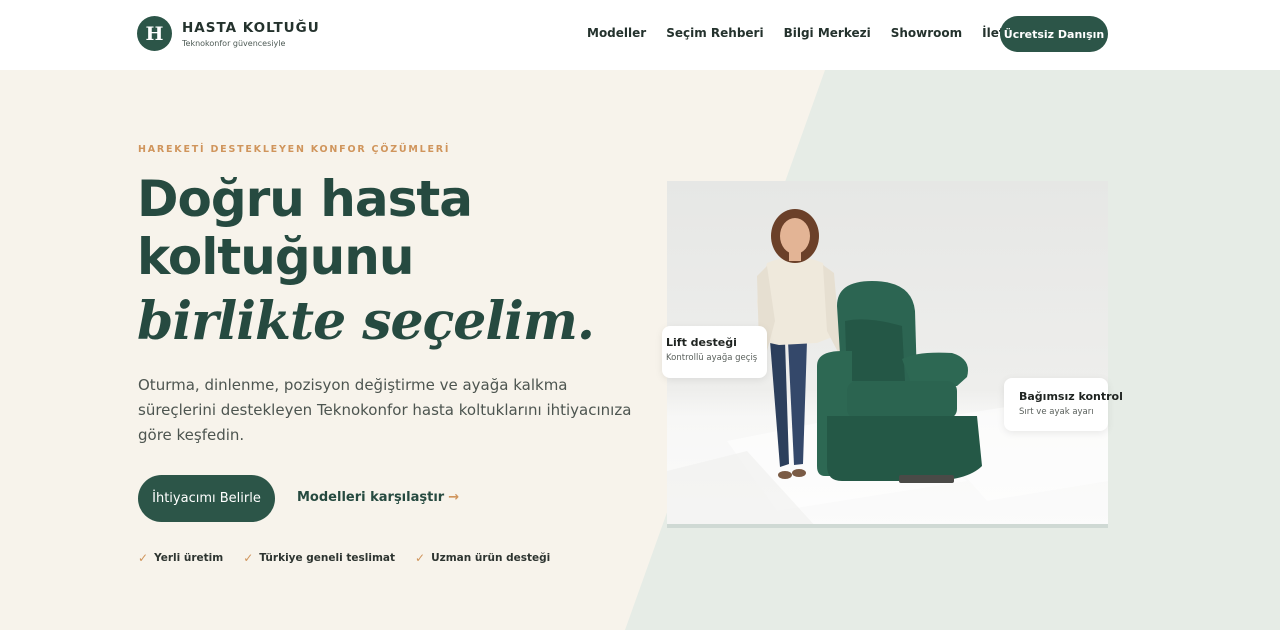 This screenshot has width=1280, height=630. Describe the element at coordinates (371, 497) in the screenshot. I see `compare-models-label: Modelleri karşılaştır` at that location.